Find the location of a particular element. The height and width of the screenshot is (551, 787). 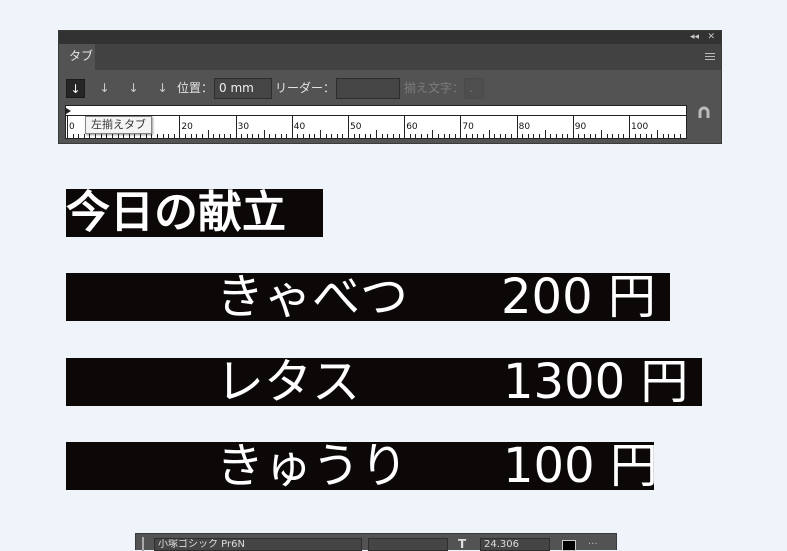

item-name: きゃべつ is located at coordinates (312, 297).